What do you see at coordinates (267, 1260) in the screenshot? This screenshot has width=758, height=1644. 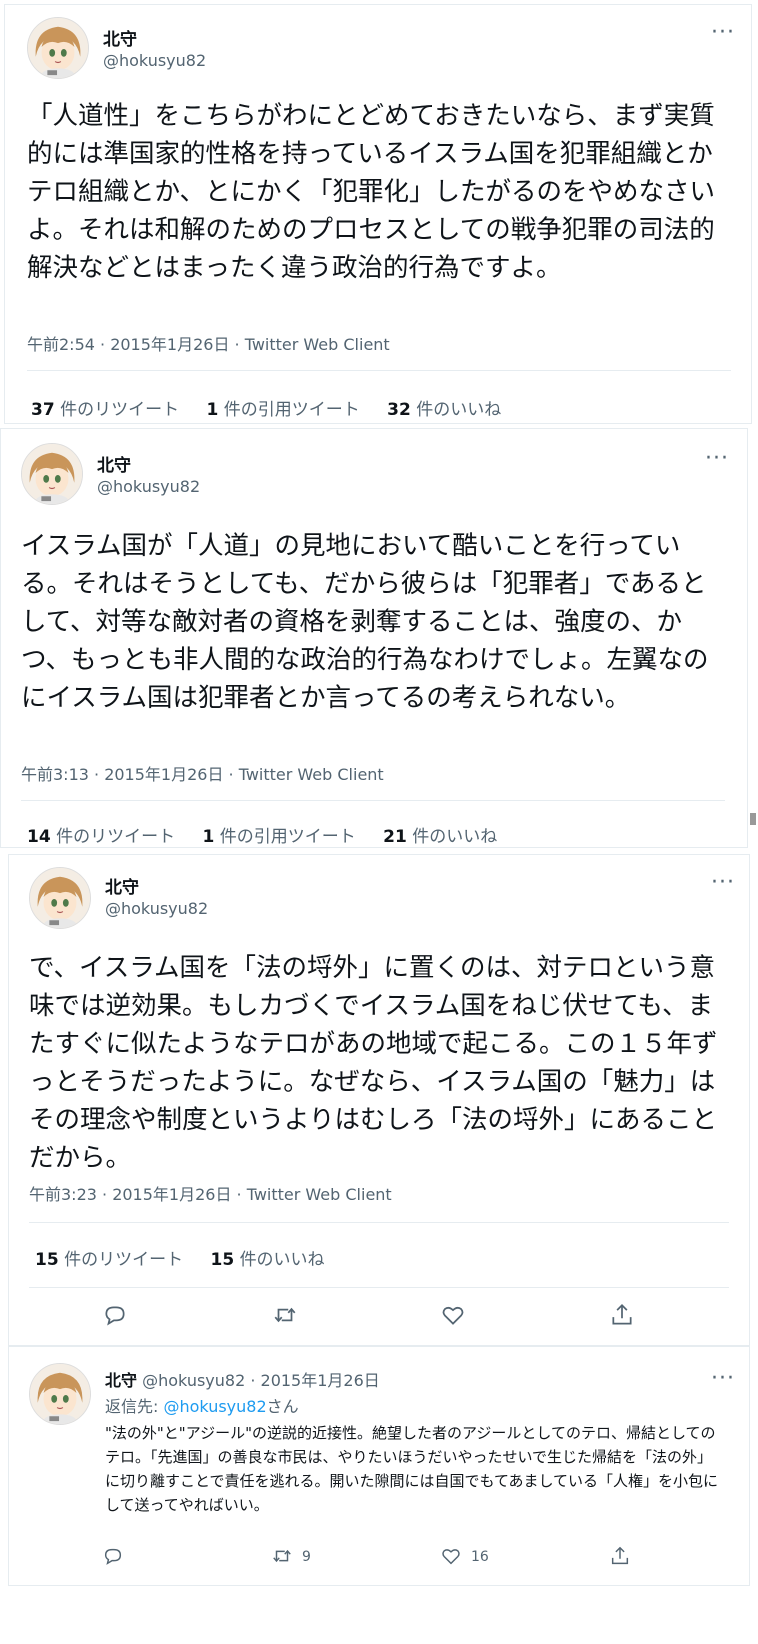 I see `likes-stat: 15 件のいいね` at bounding box center [267, 1260].